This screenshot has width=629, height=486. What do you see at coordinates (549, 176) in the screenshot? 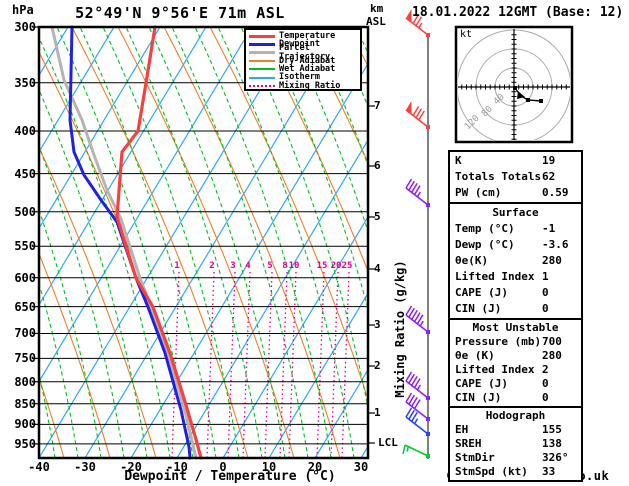
I see `table-cell-value: 62` at bounding box center [549, 176].